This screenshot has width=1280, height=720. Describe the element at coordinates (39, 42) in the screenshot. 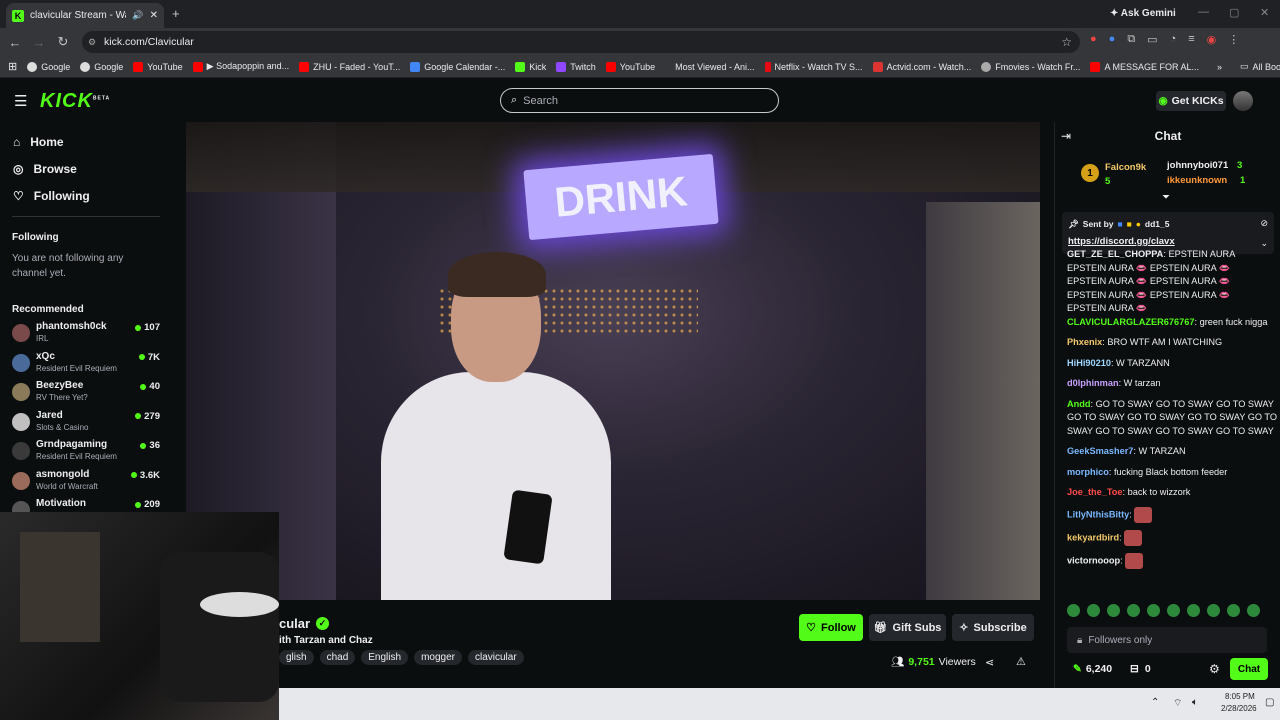

I see `forward-icon: →` at that location.